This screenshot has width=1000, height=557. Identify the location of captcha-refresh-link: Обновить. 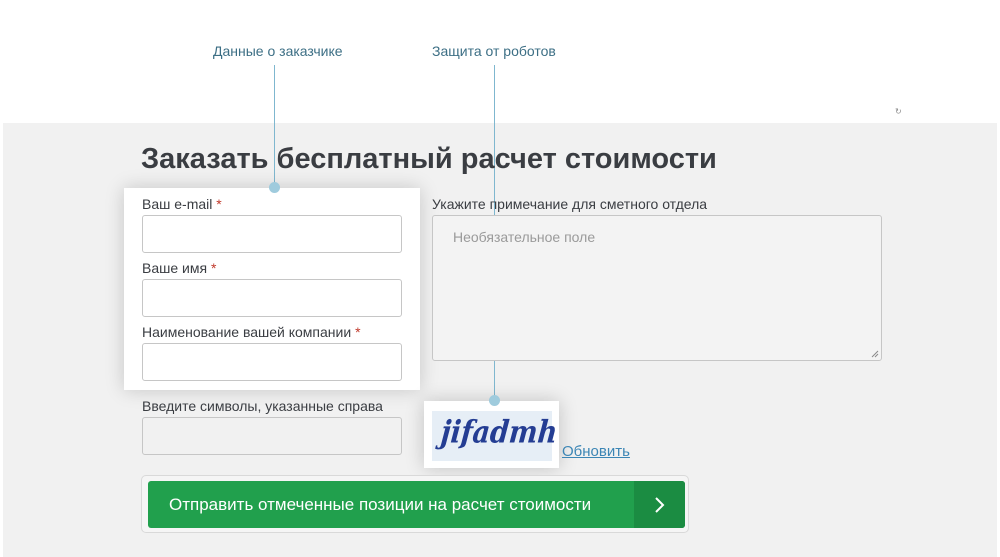
(596, 451).